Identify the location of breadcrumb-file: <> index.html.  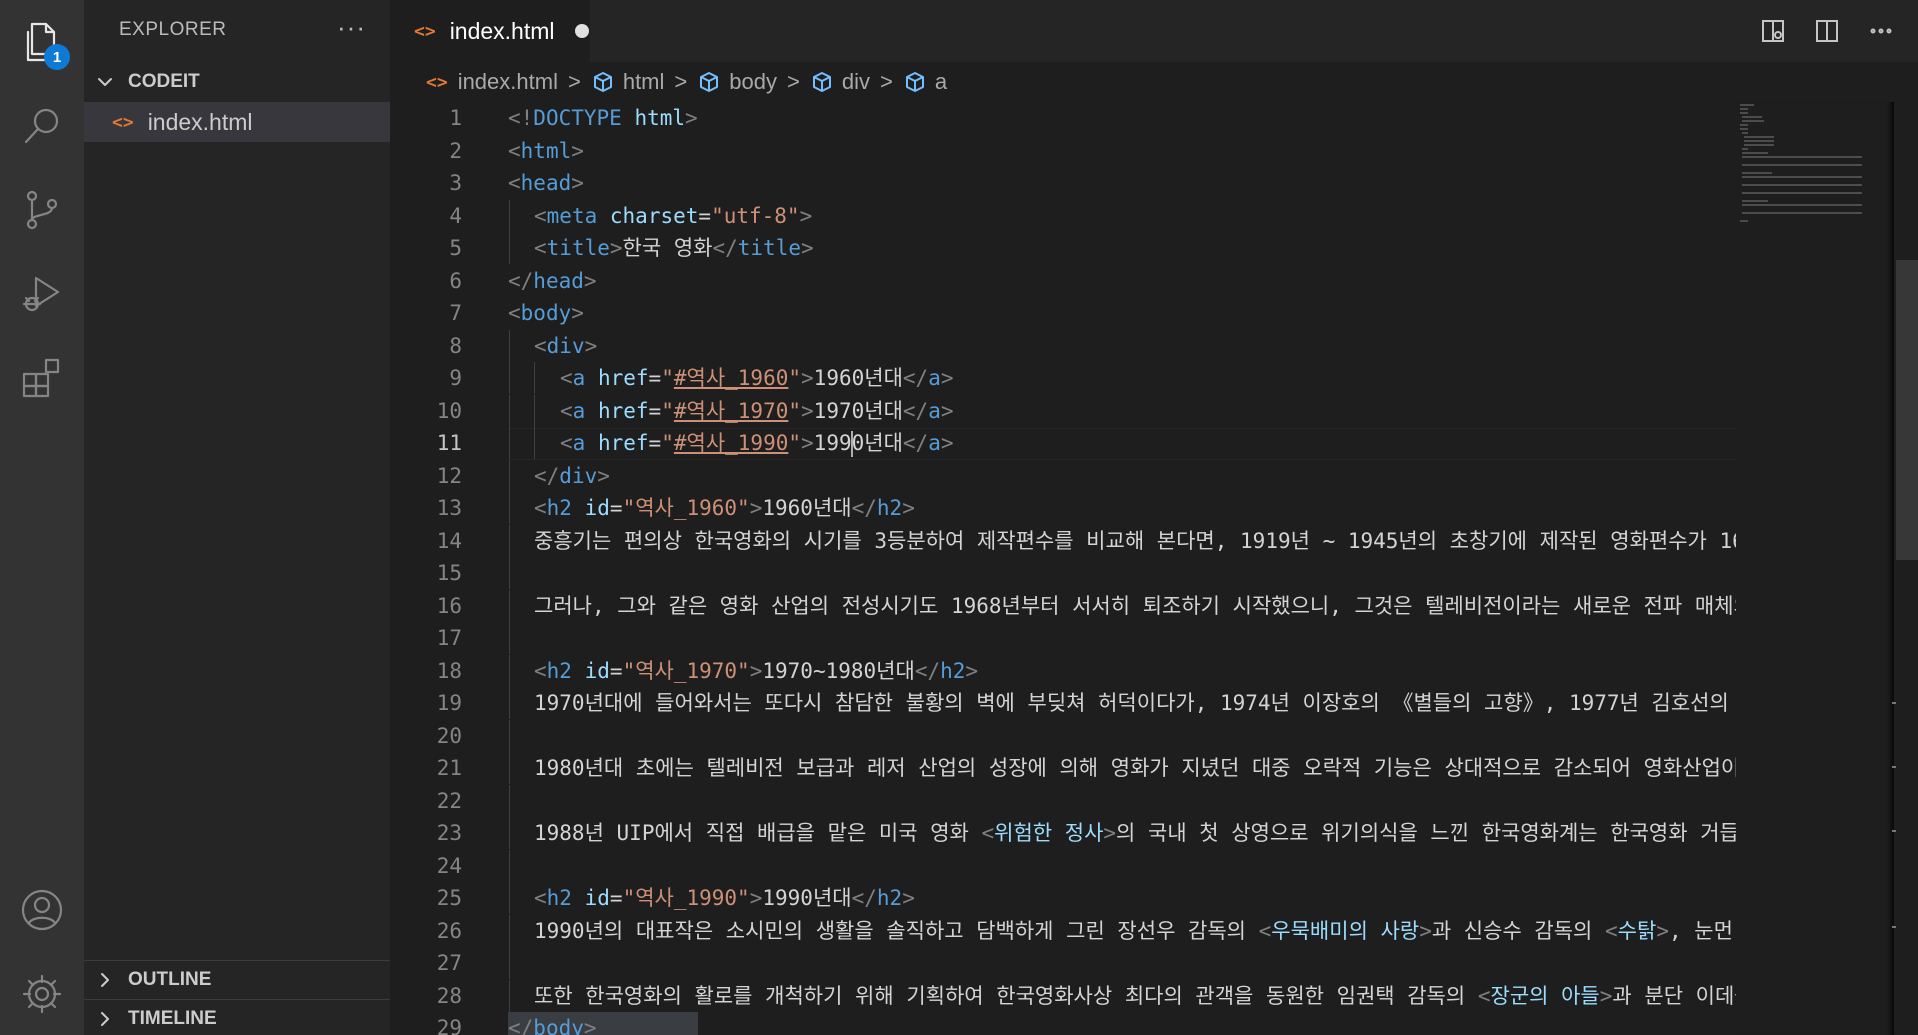
(492, 82).